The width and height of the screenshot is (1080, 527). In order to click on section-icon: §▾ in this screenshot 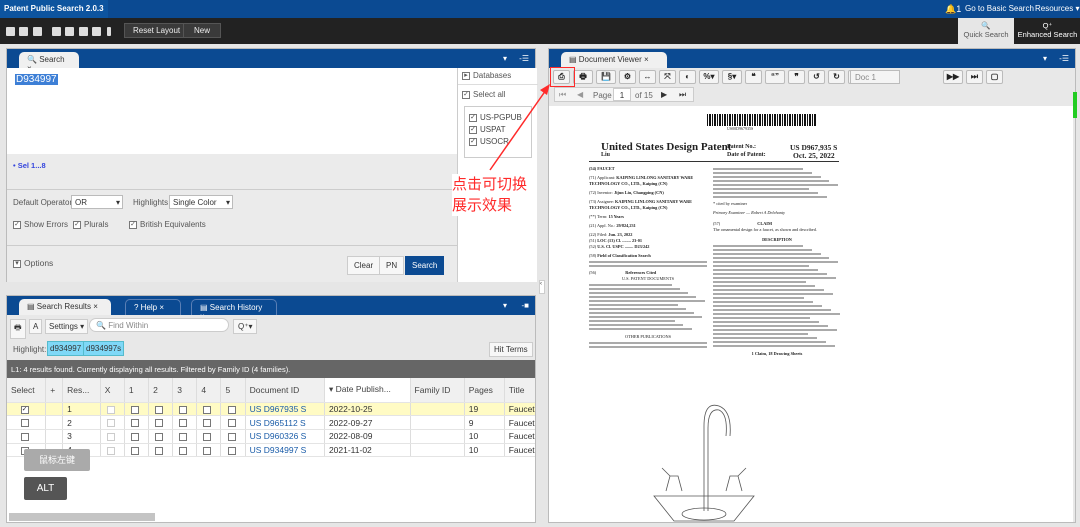, I will do `click(732, 77)`.